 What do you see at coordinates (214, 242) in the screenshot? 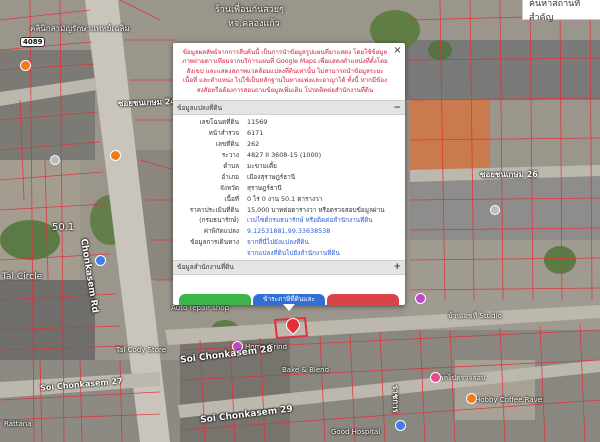
I see `field-label: ข้อมูลการเดินทาง` at bounding box center [214, 242].